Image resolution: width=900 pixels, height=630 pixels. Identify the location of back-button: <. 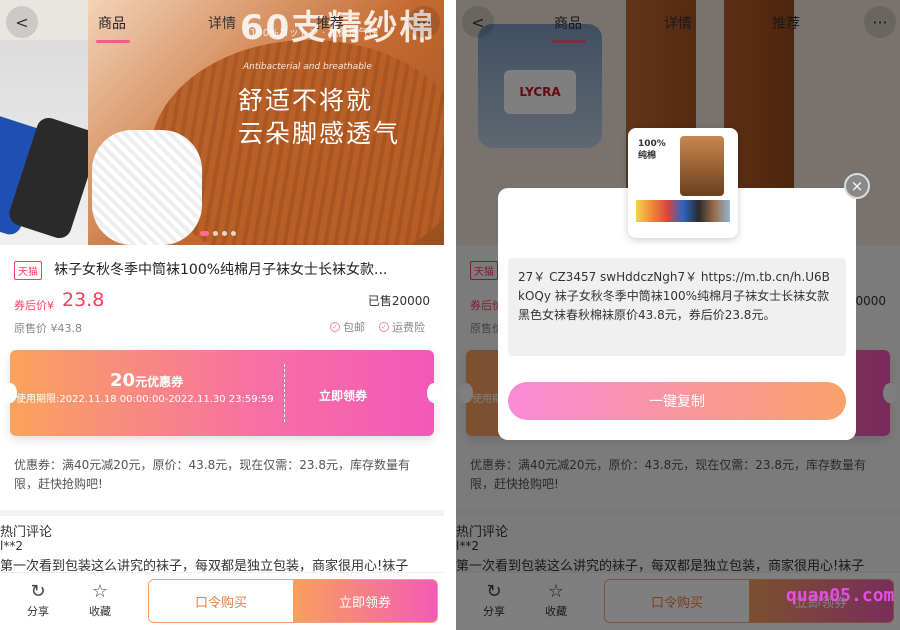
(22, 22).